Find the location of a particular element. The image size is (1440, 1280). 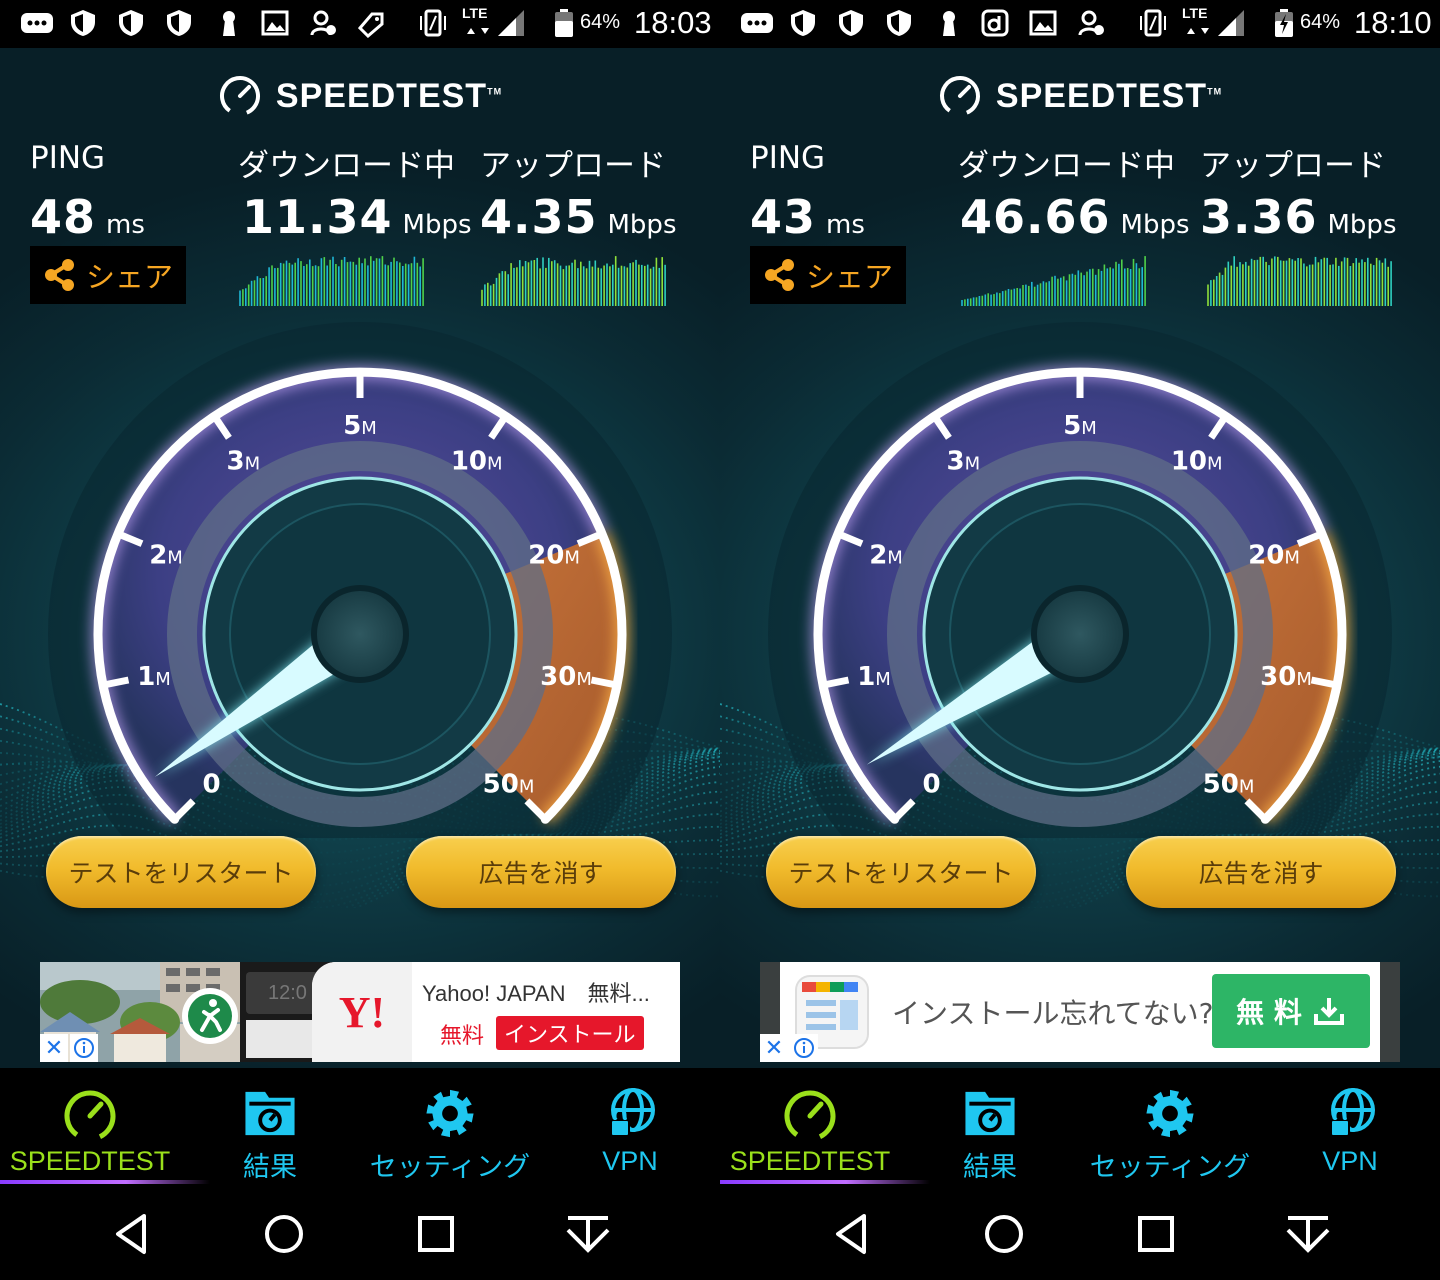

ad-banner: インストール忘れてない? 無 料 ✕ is located at coordinates (1080, 1012).